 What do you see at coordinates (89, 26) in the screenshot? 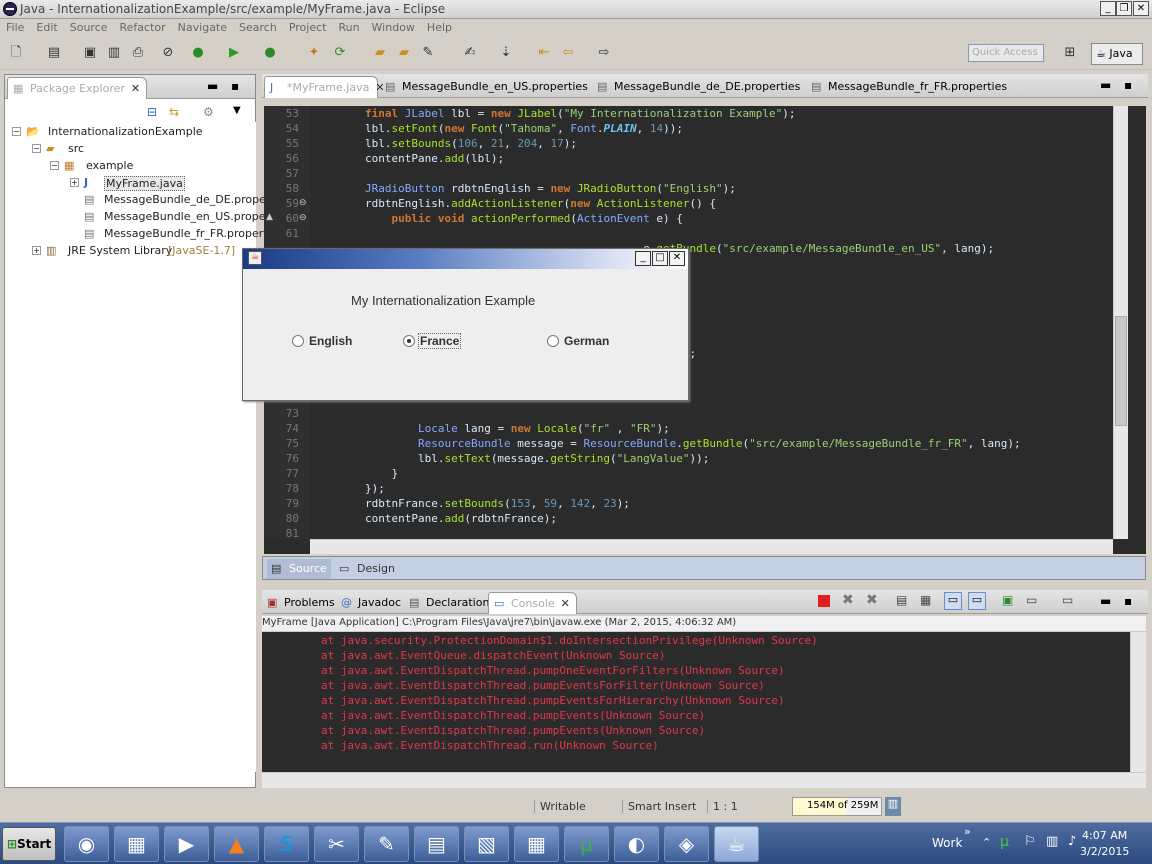
I see `menu-source: Source` at bounding box center [89, 26].